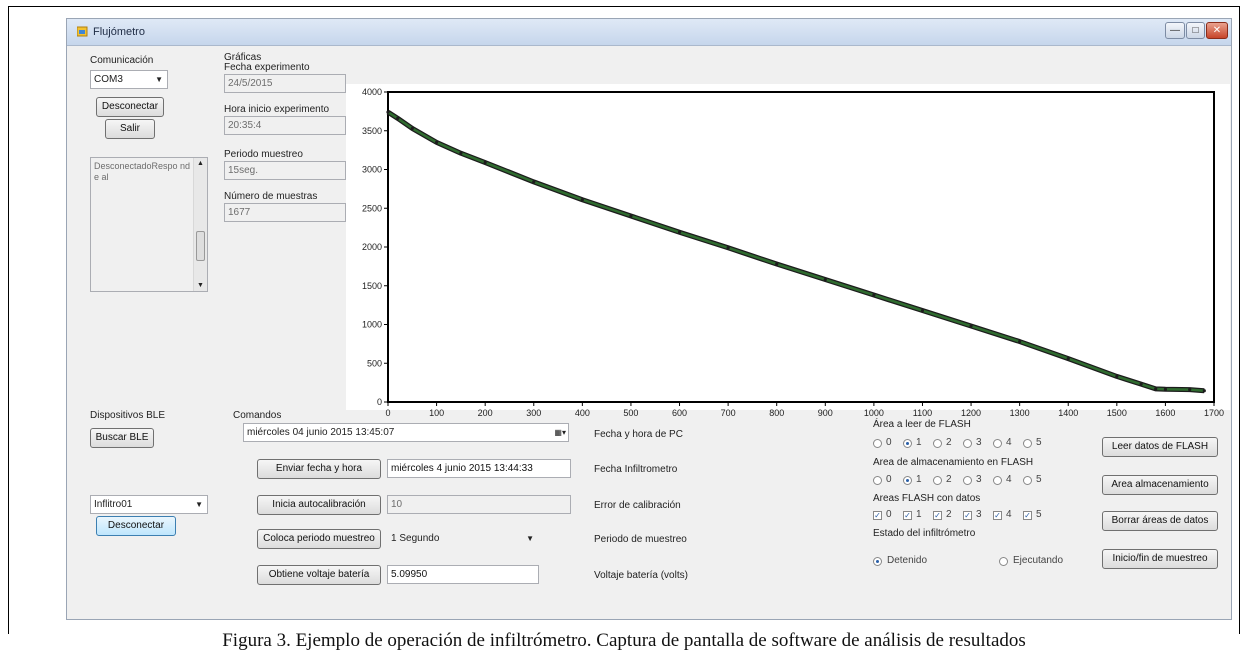  I want to click on x-tick-label: 500, so click(630, 413).